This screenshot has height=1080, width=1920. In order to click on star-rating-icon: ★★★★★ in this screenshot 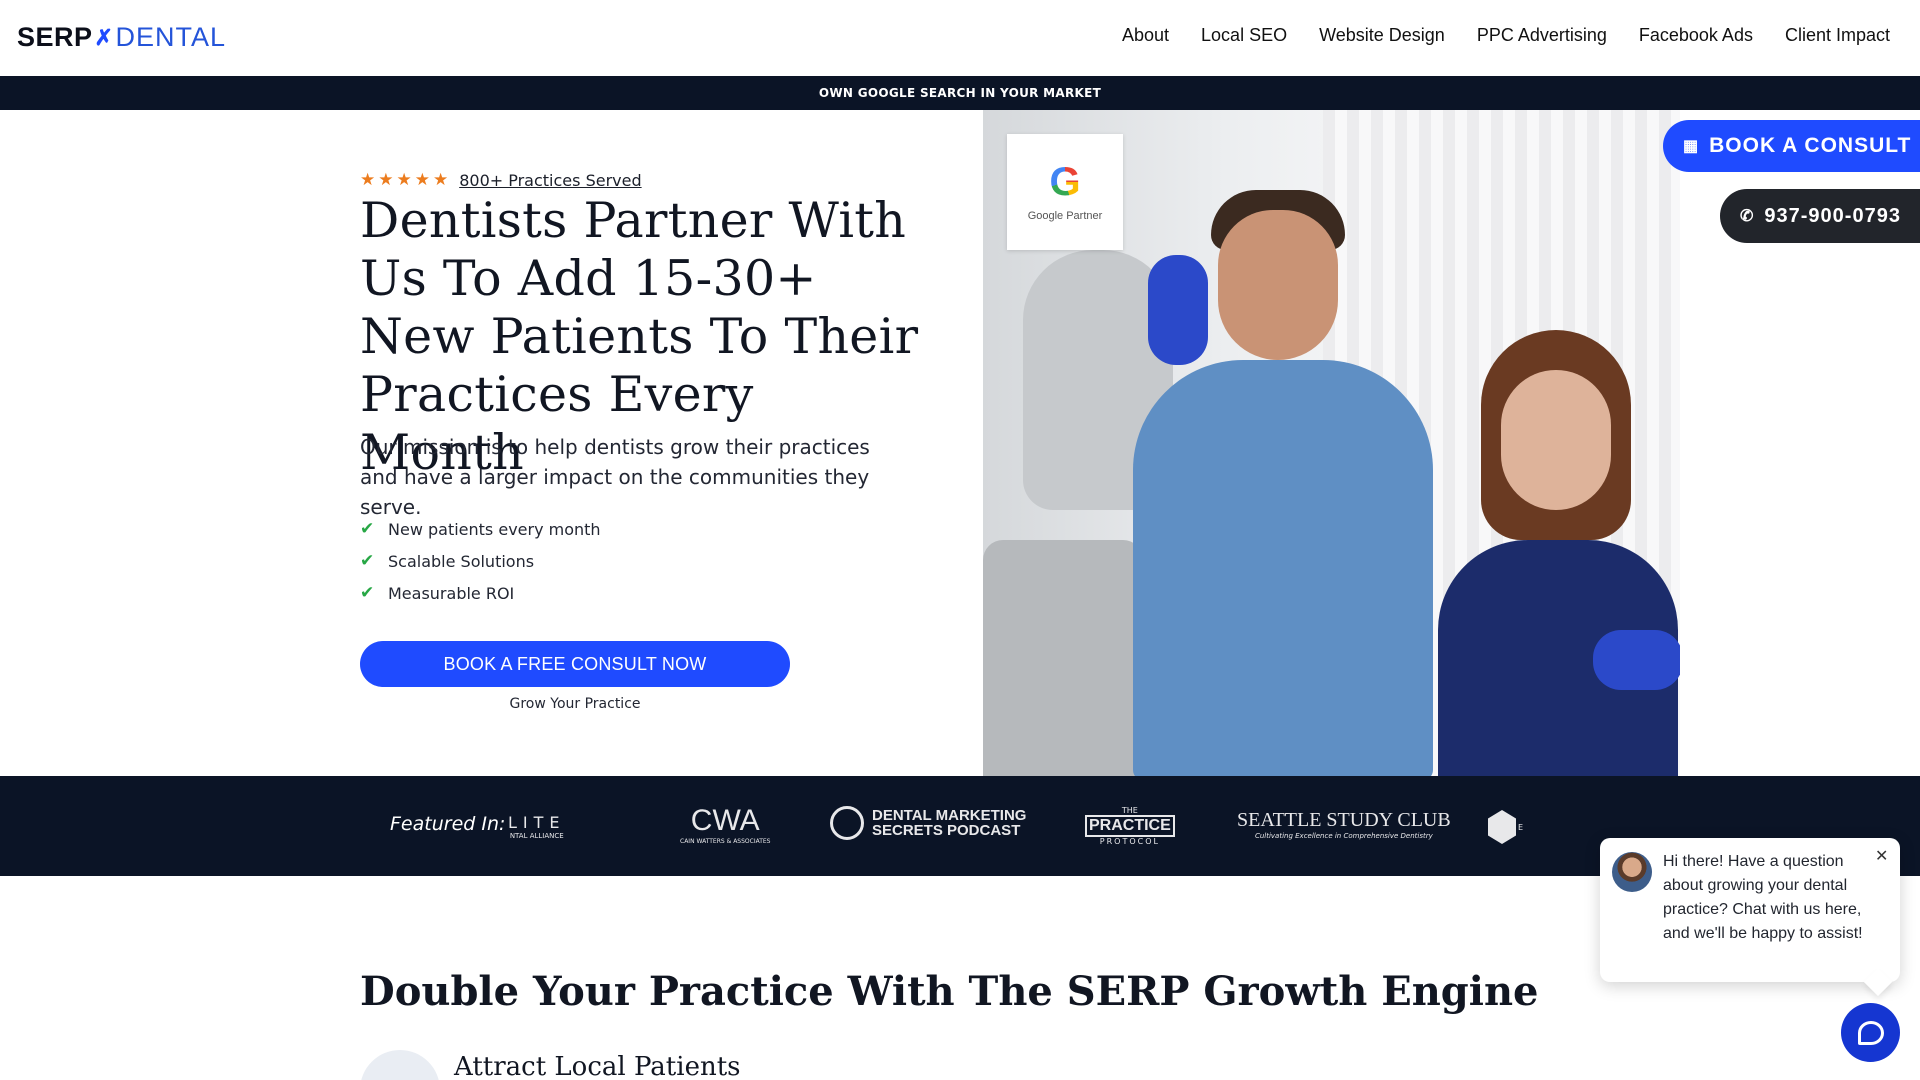, I will do `click(406, 180)`.